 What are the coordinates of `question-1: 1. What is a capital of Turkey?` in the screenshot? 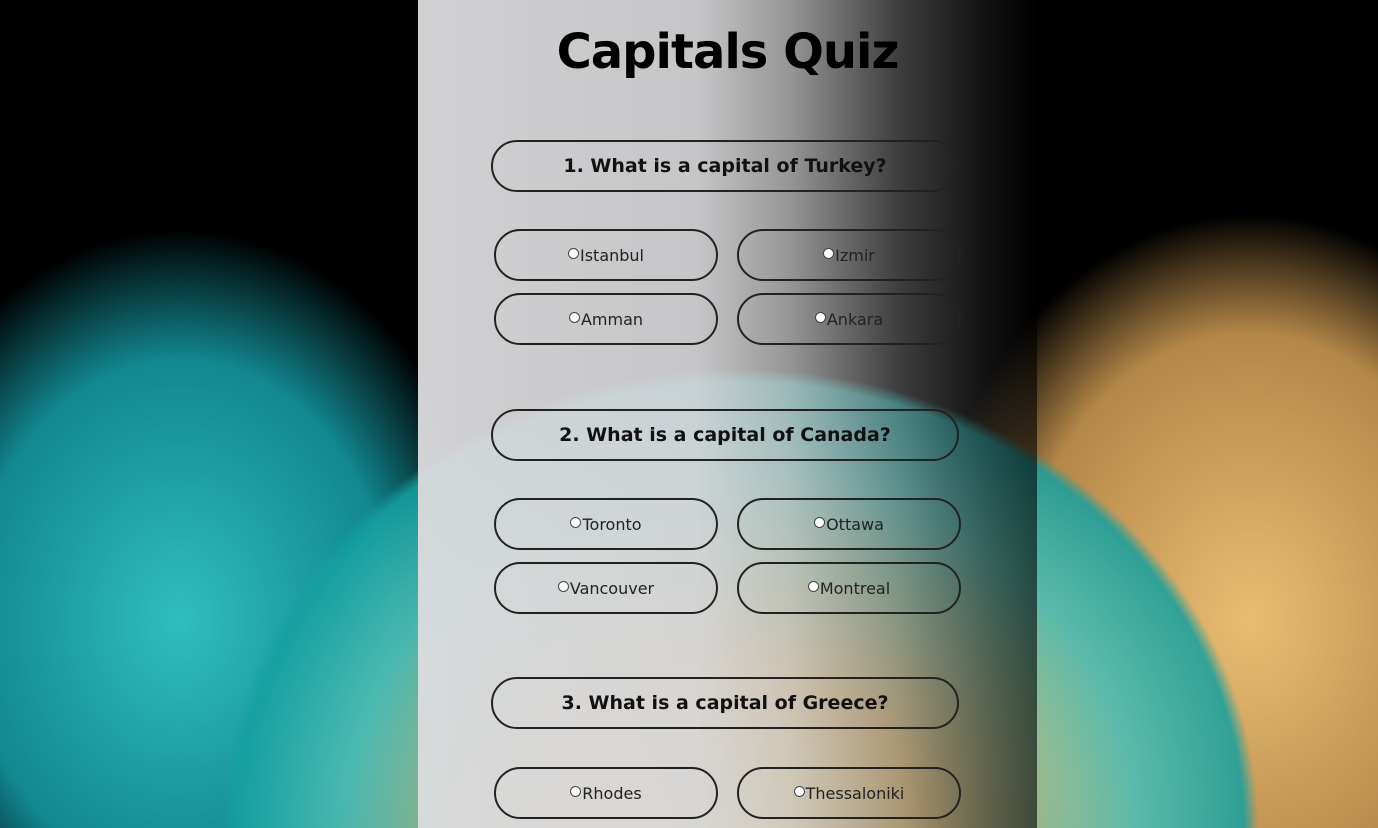 It's located at (725, 166).